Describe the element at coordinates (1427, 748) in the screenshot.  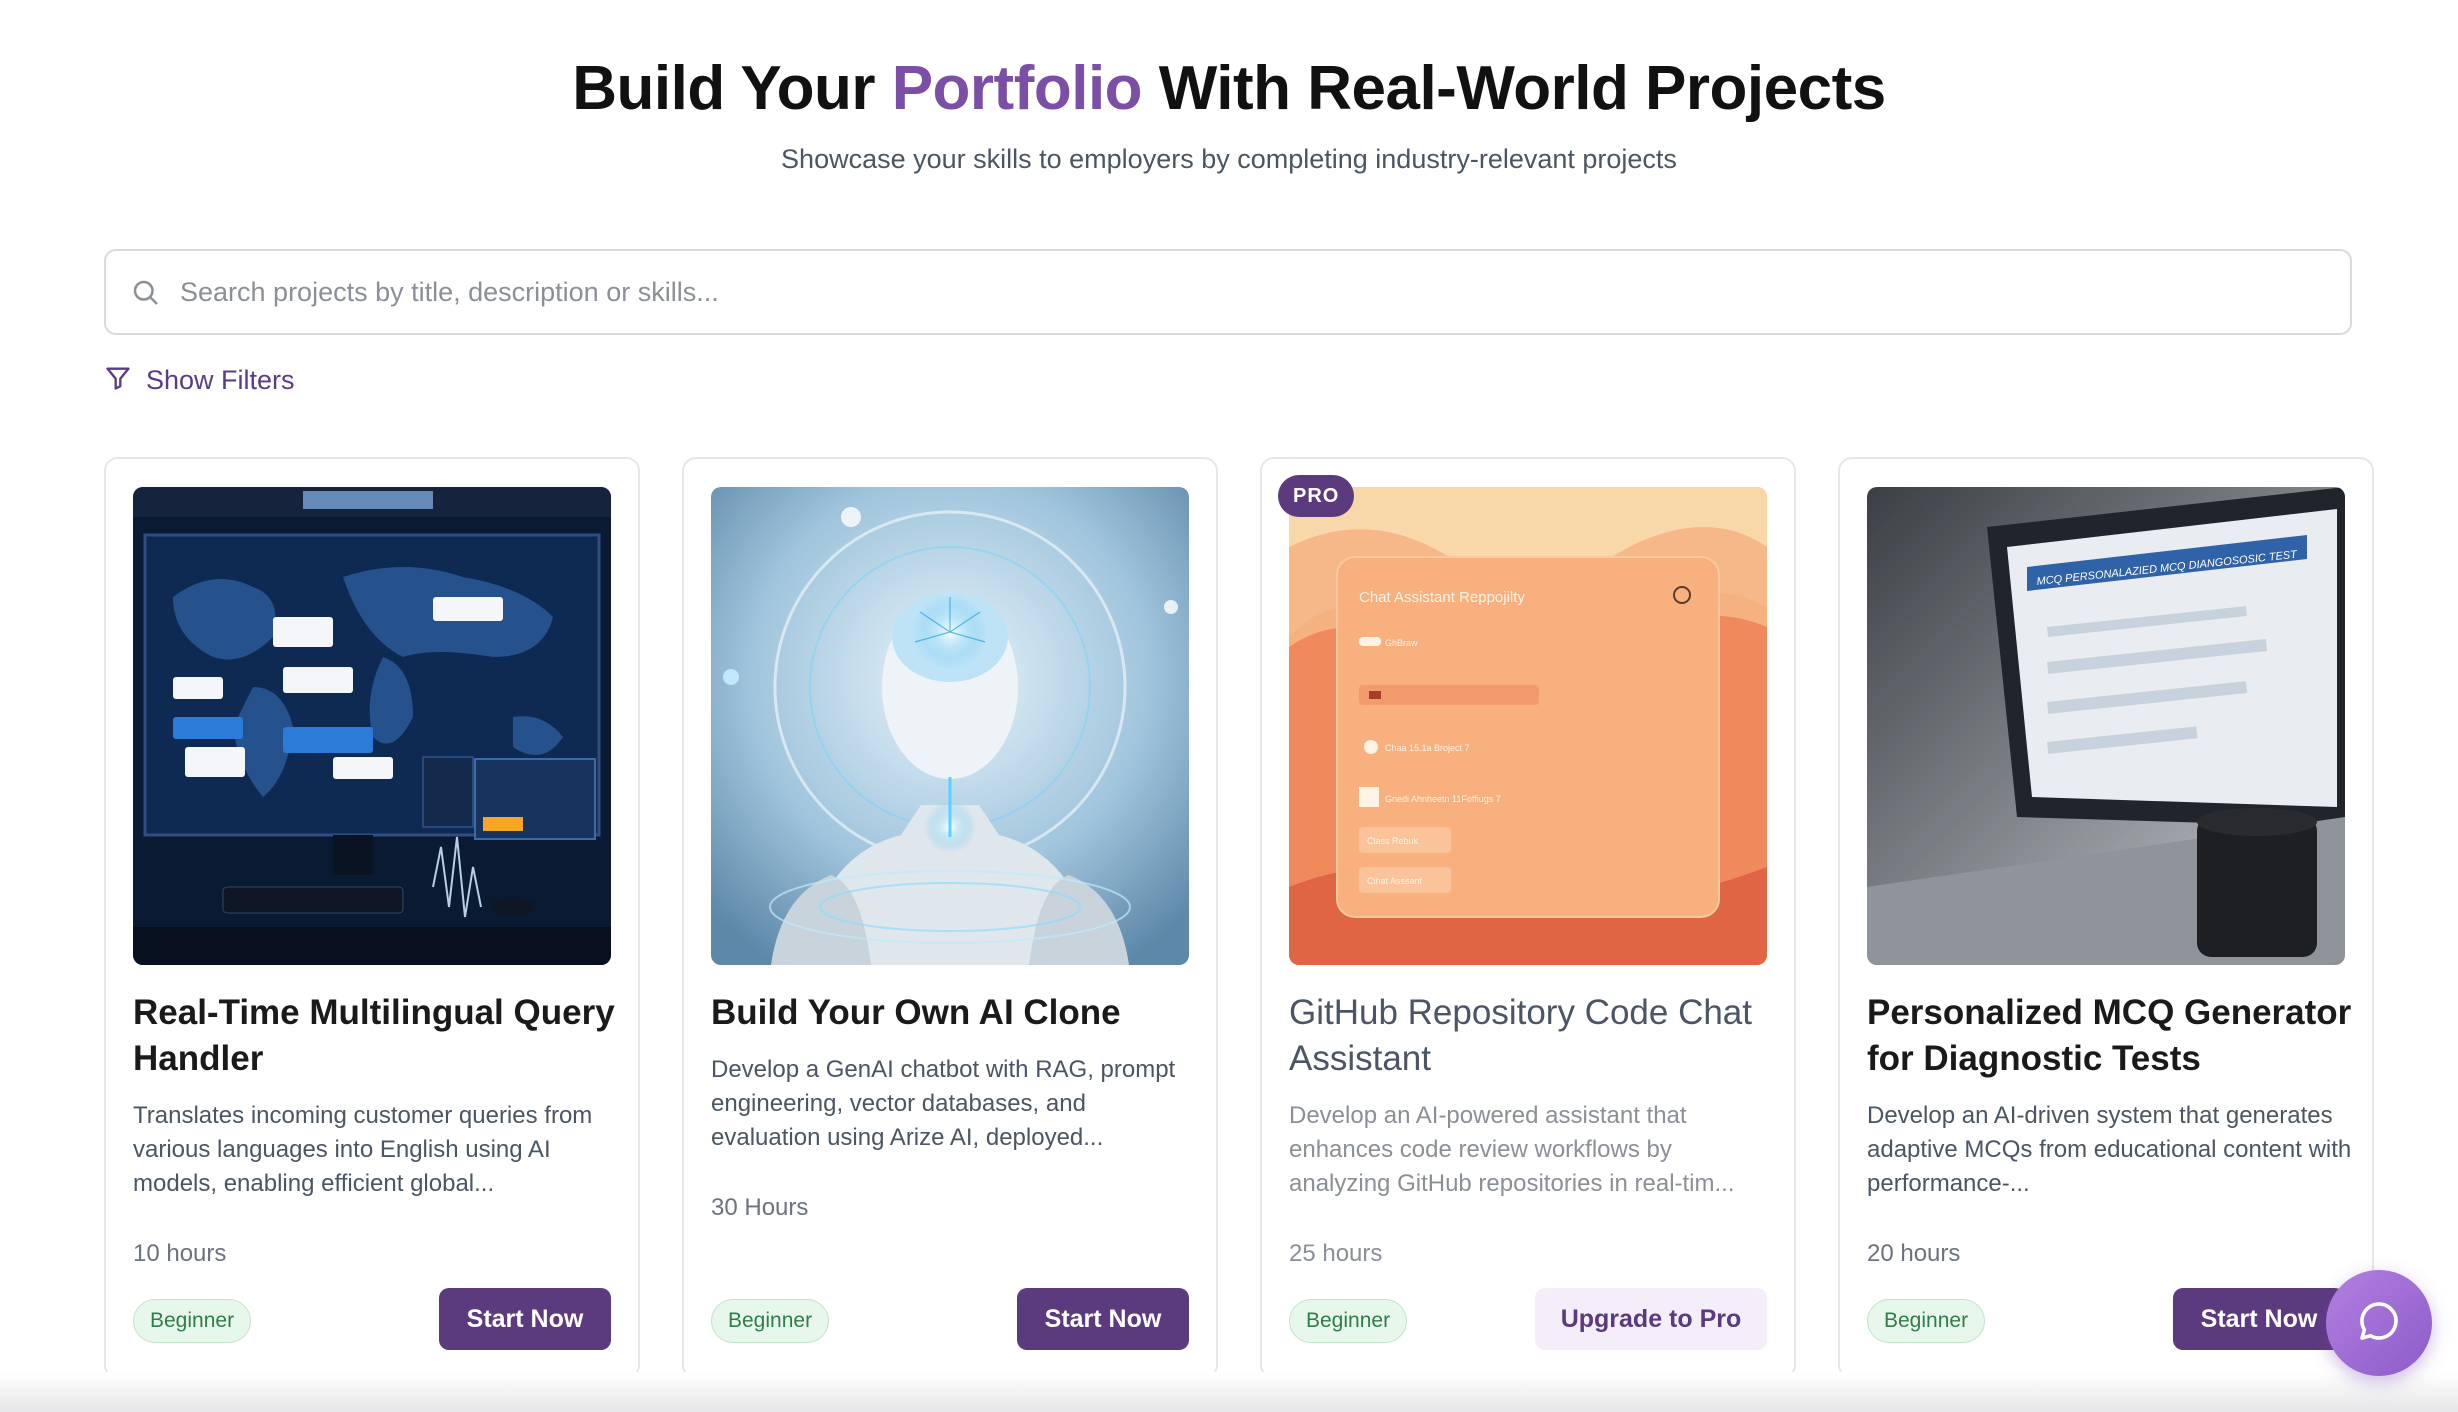
I see `image-row-text: Chaa 15.1a Broject 7` at that location.